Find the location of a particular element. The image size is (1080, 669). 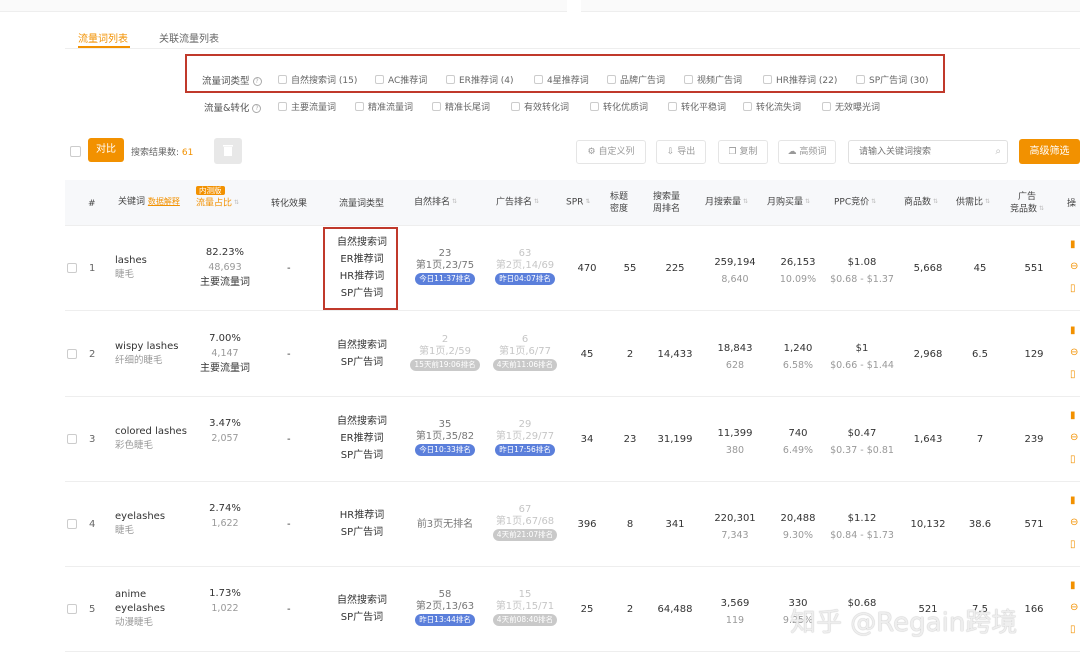

conversion-filter-option: 精准长尾词 is located at coordinates (461, 106).